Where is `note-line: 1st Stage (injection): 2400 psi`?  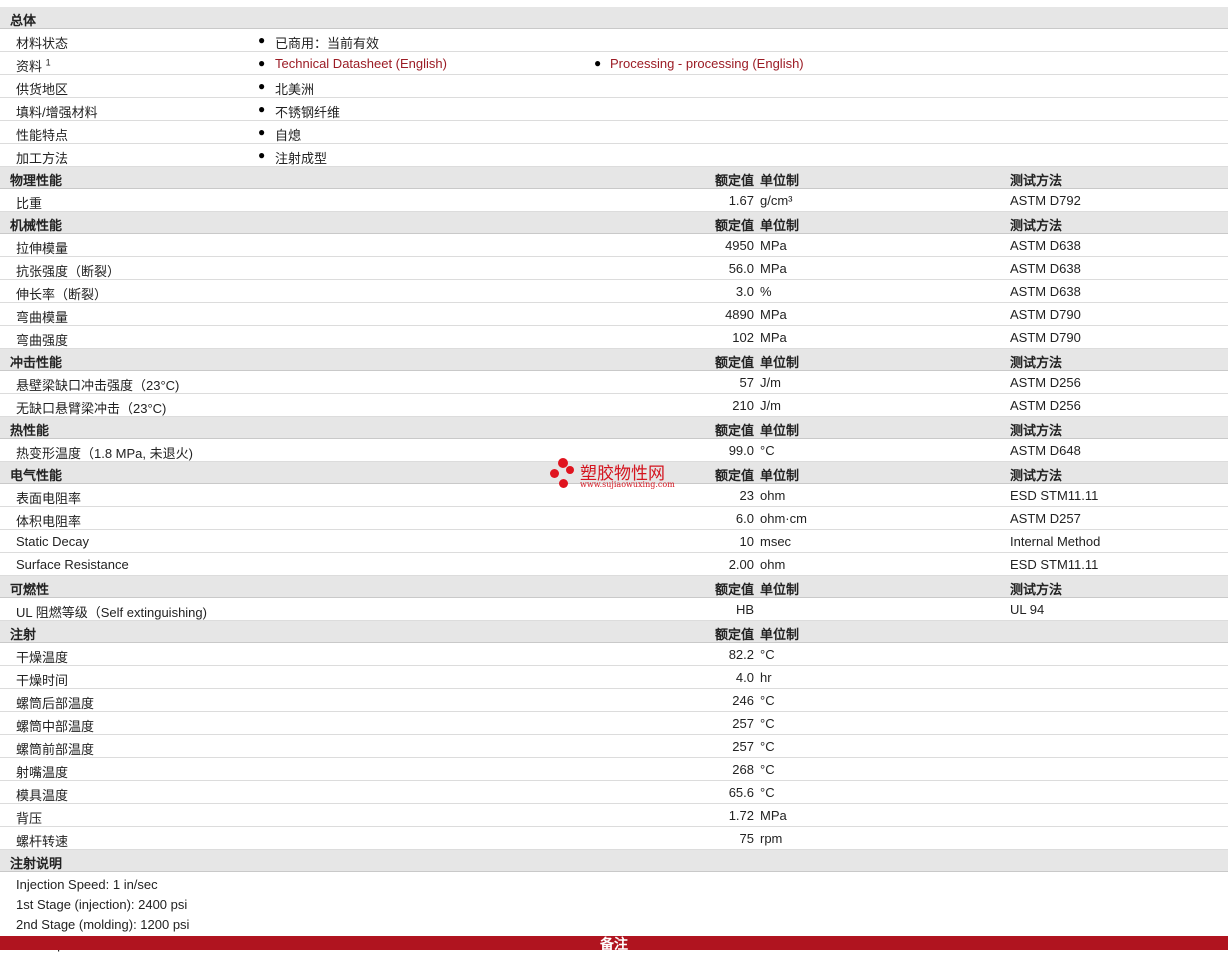
note-line: 1st Stage (injection): 2400 psi is located at coordinates (102, 904).